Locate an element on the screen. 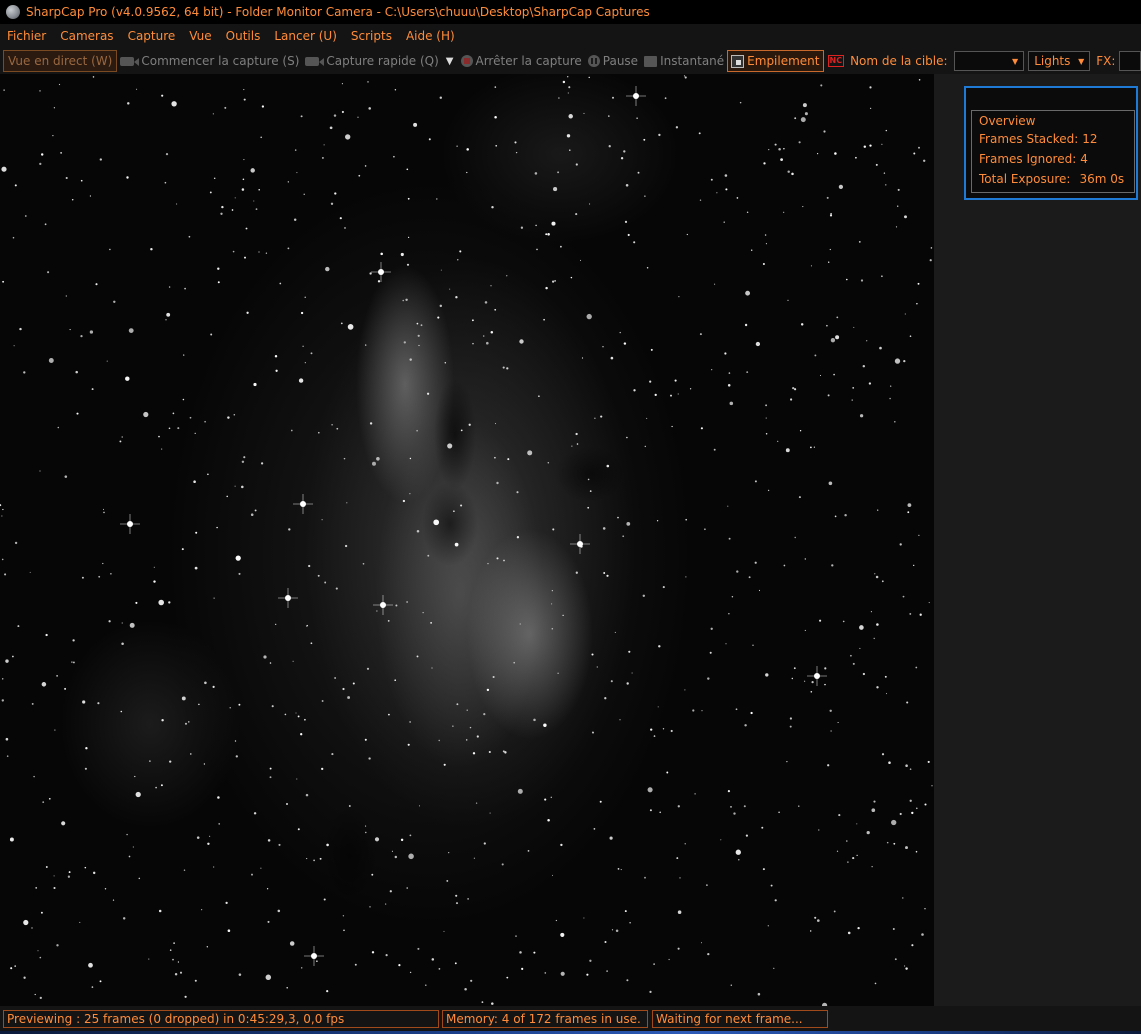 The image size is (1141, 1034). quick-capture-label: Capture rapide (Q) is located at coordinates (382, 61).